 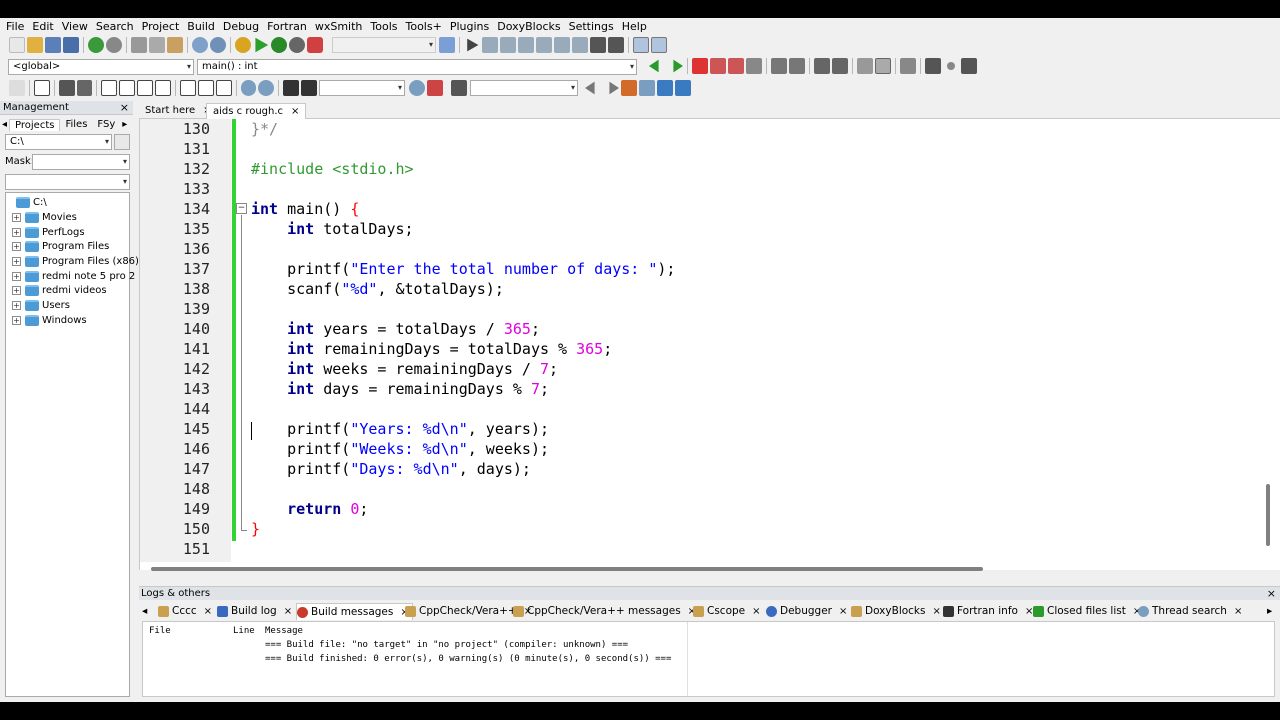 I want to click on tab-cscope: Cscope ×, so click(x=727, y=611).